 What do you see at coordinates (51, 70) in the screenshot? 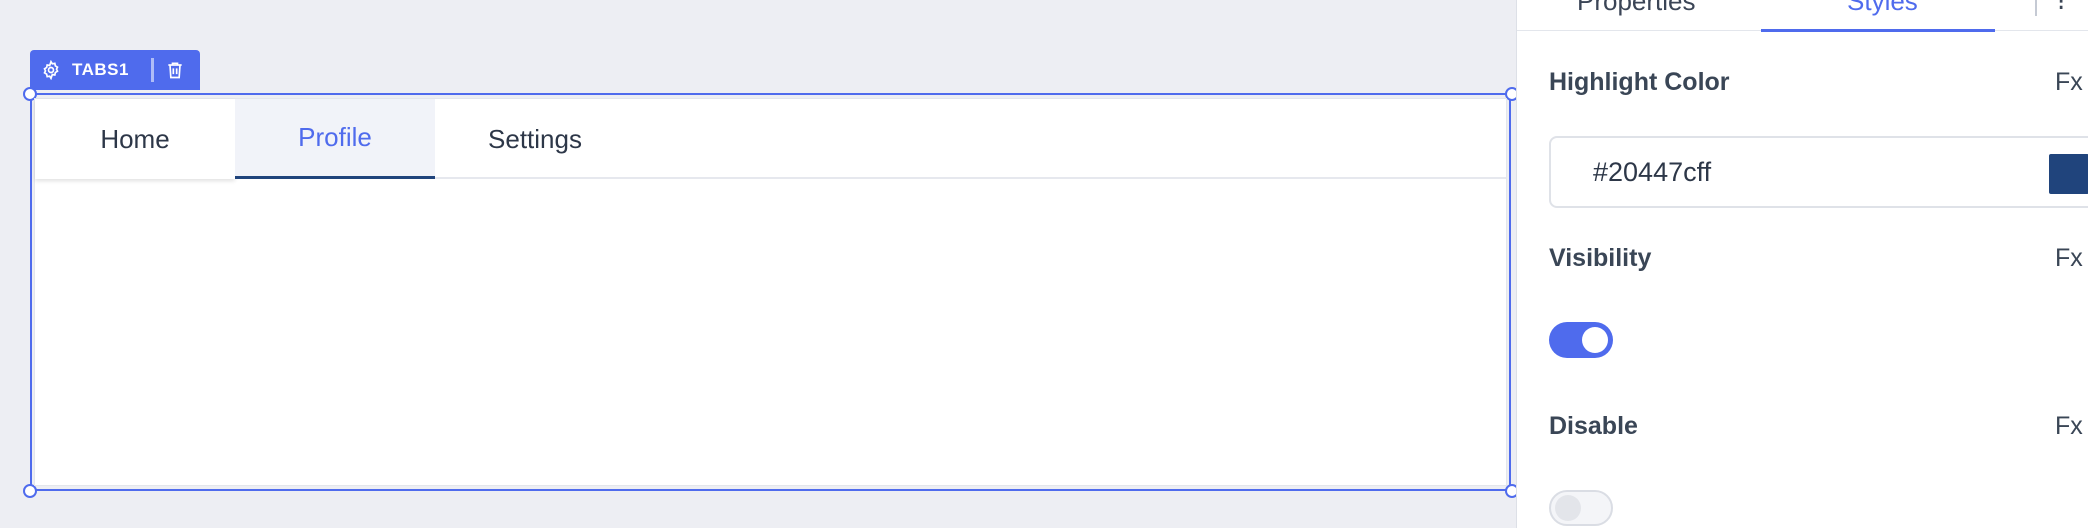
I see `gear-icon` at bounding box center [51, 70].